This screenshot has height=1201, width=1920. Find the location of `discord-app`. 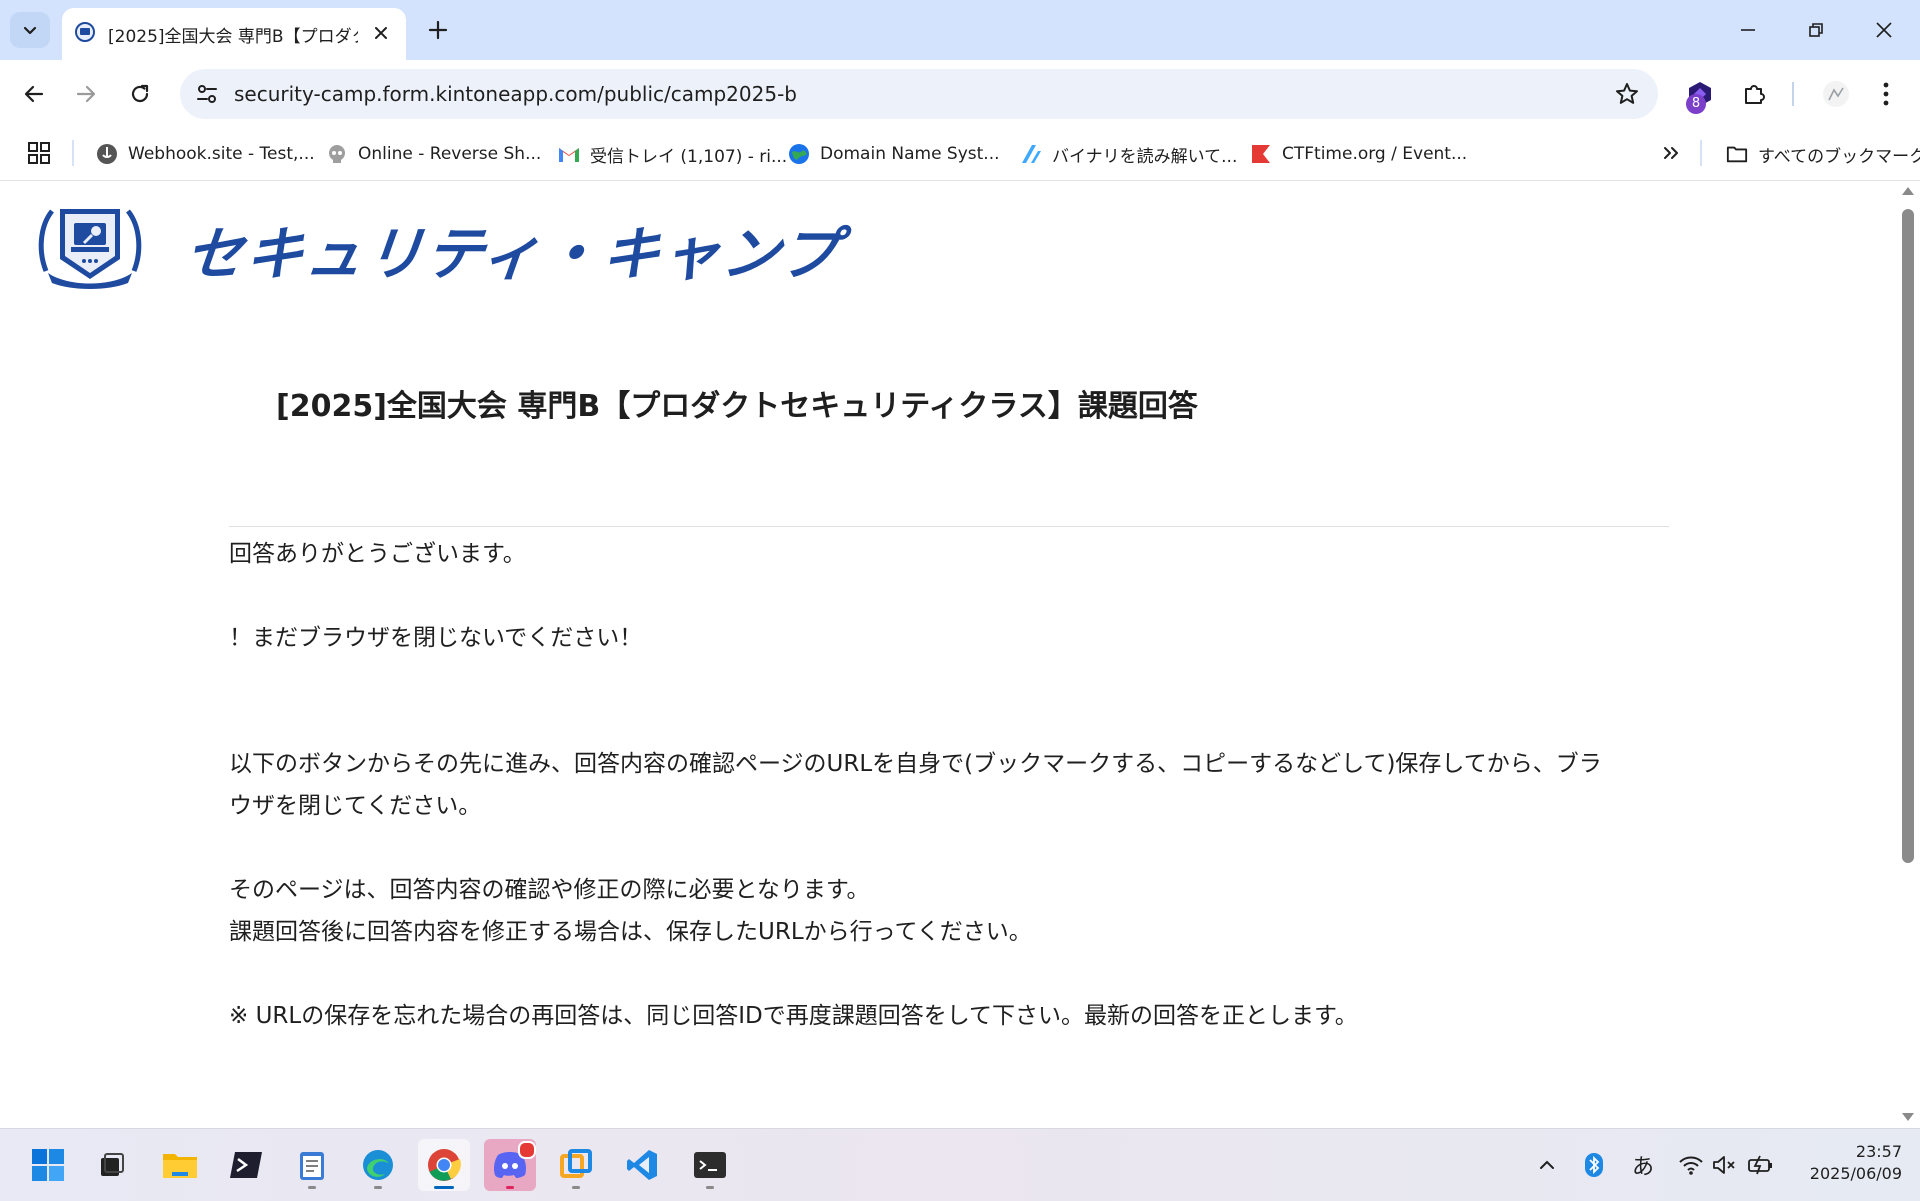

discord-app is located at coordinates (510, 1165).